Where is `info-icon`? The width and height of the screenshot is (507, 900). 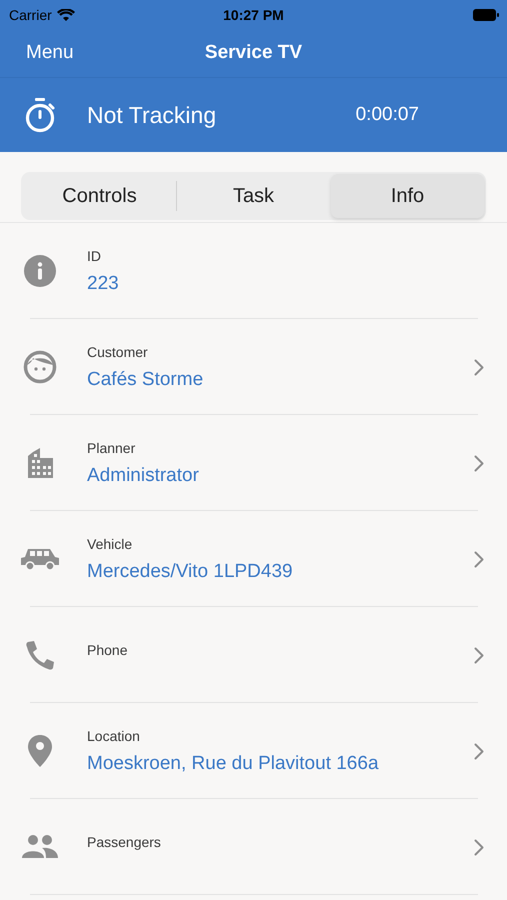 info-icon is located at coordinates (40, 271).